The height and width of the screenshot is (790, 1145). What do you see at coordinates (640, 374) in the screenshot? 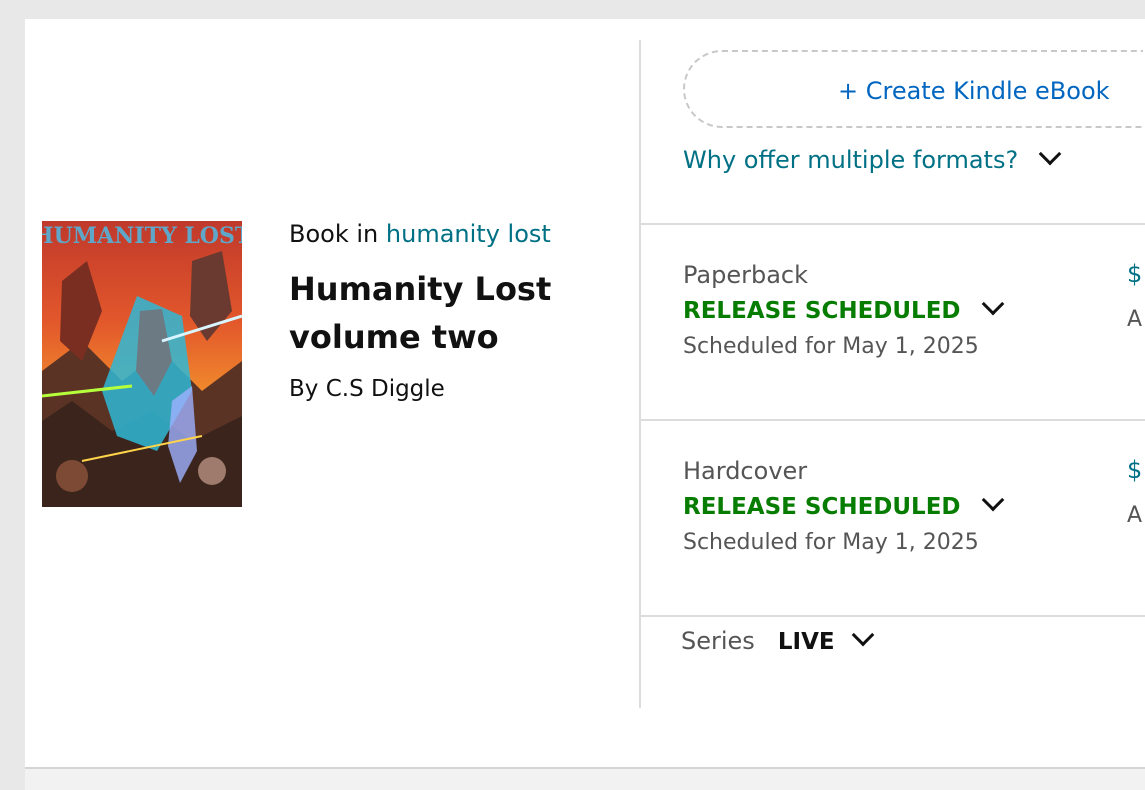
I see `vertical-divider` at bounding box center [640, 374].